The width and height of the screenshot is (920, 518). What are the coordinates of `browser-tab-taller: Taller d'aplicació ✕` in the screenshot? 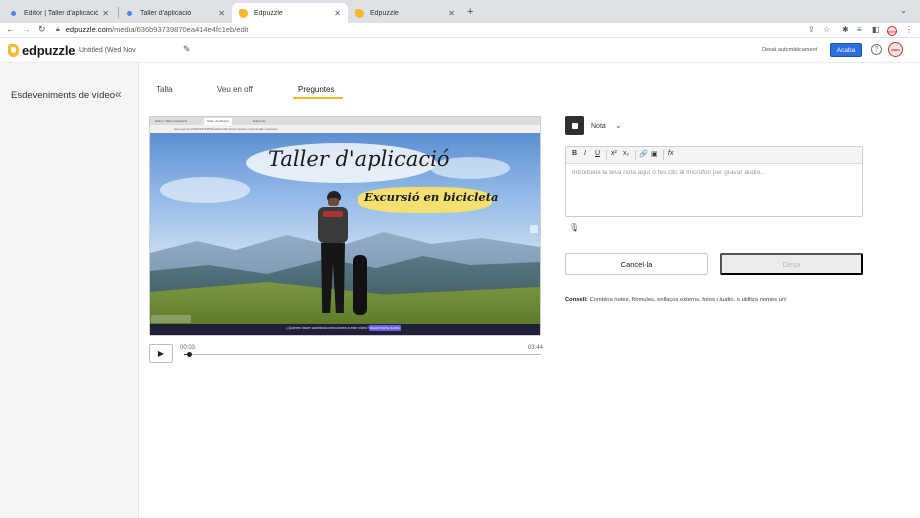 It's located at (175, 13).